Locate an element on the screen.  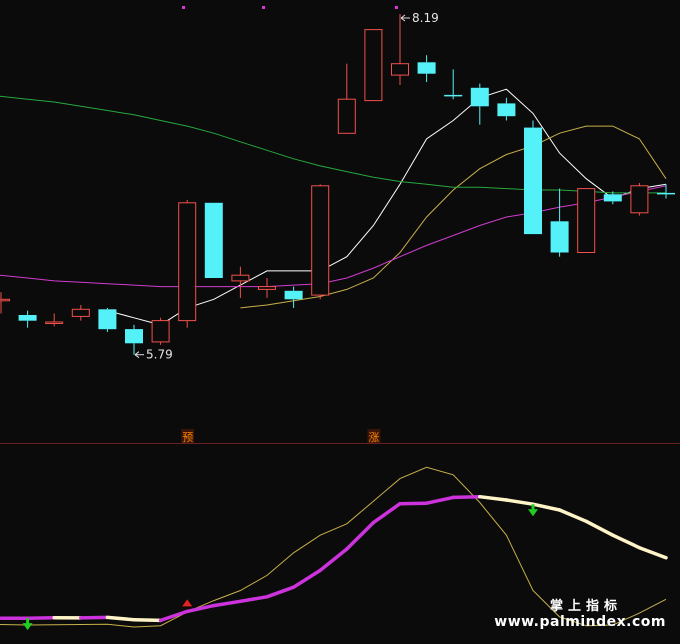
signal-down-arrow-icon is located at coordinates (27, 624).